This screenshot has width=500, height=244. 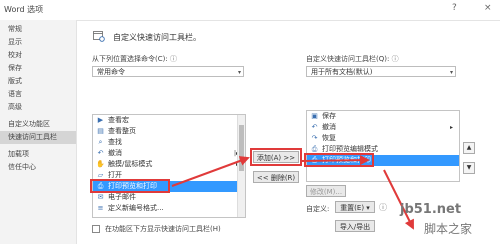 I want to click on watermark-brand: 脚本之家, so click(x=448, y=229).